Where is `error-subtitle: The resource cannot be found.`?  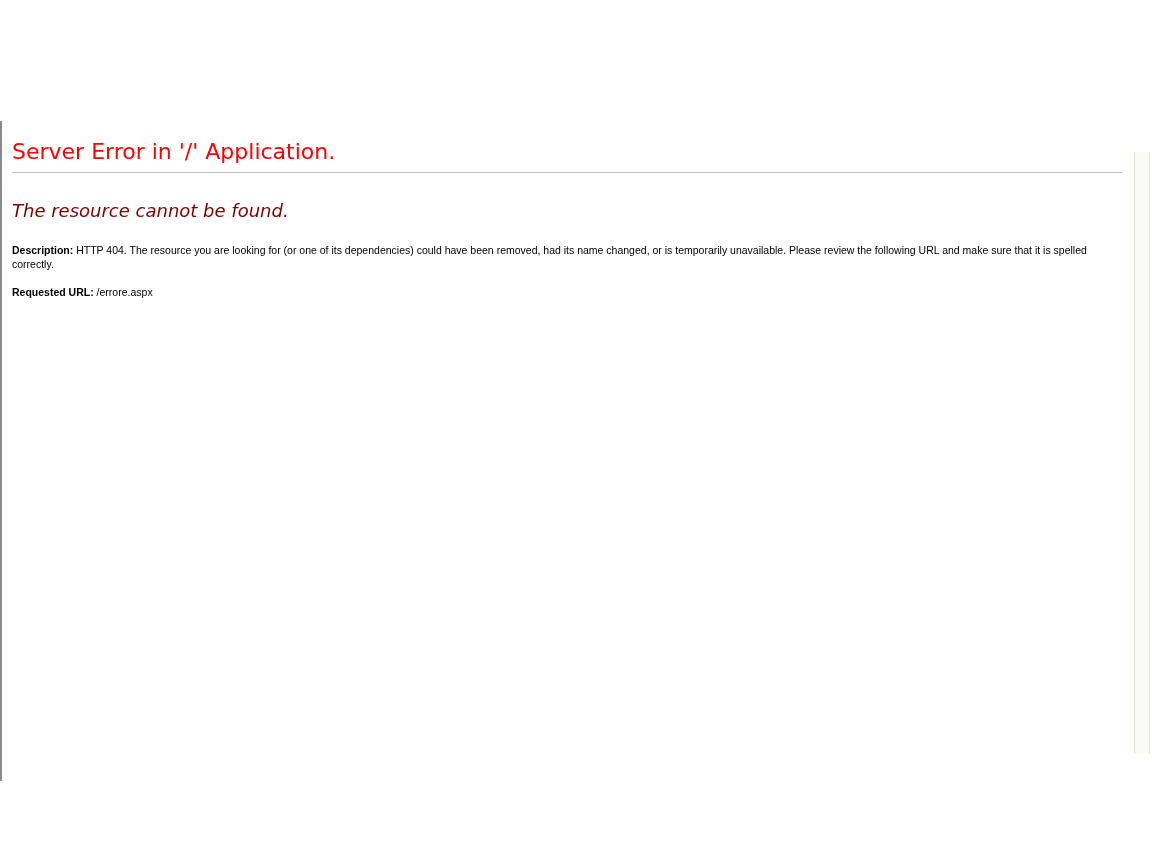
error-subtitle: The resource cannot be found. is located at coordinates (151, 211).